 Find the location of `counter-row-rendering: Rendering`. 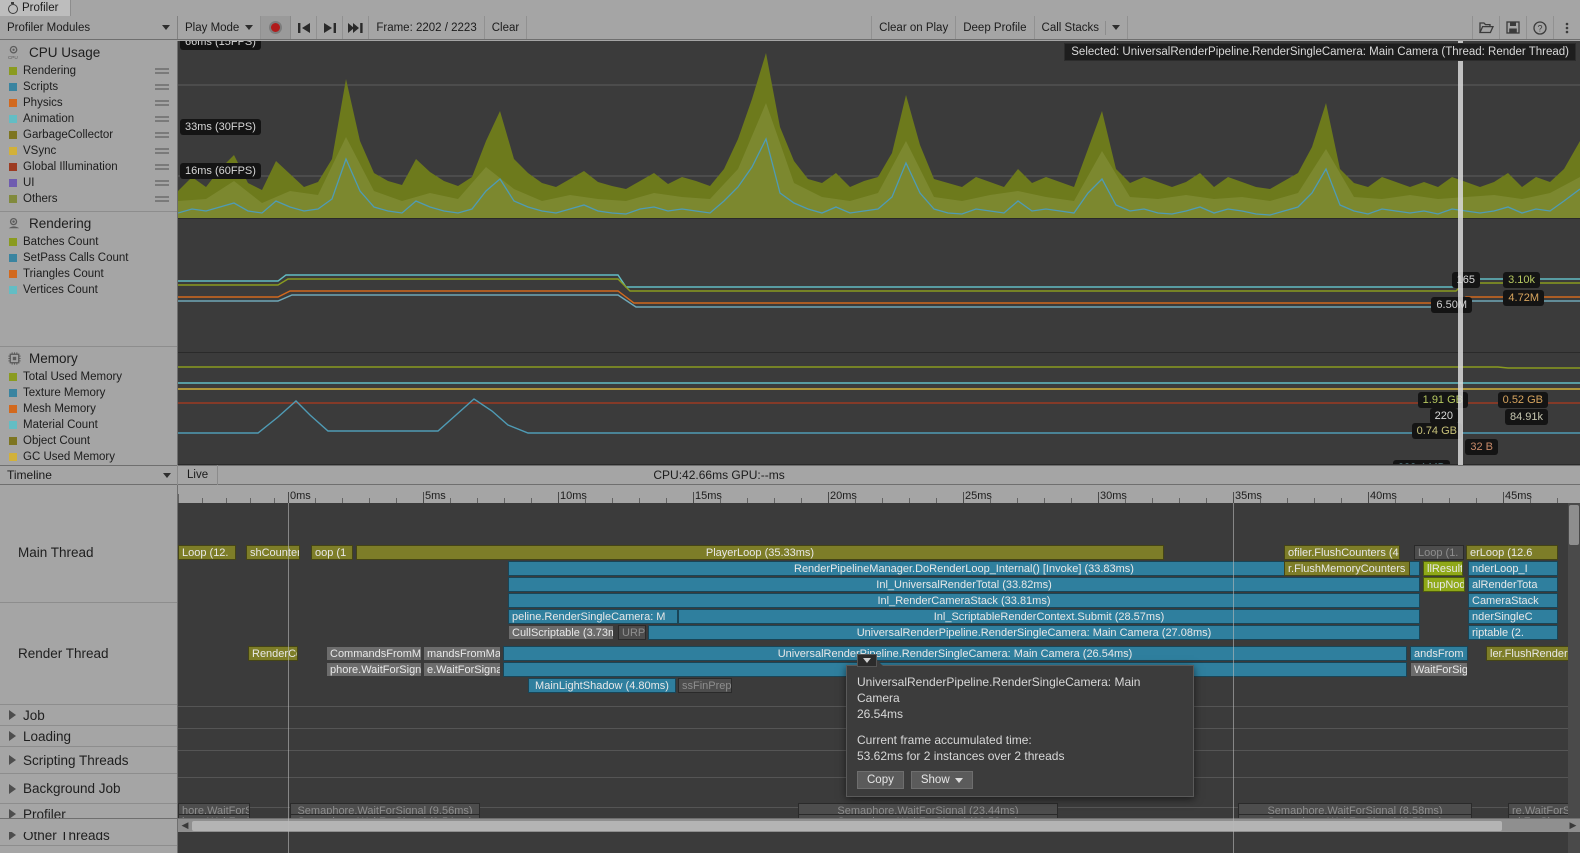

counter-row-rendering: Rendering is located at coordinates (88, 71).